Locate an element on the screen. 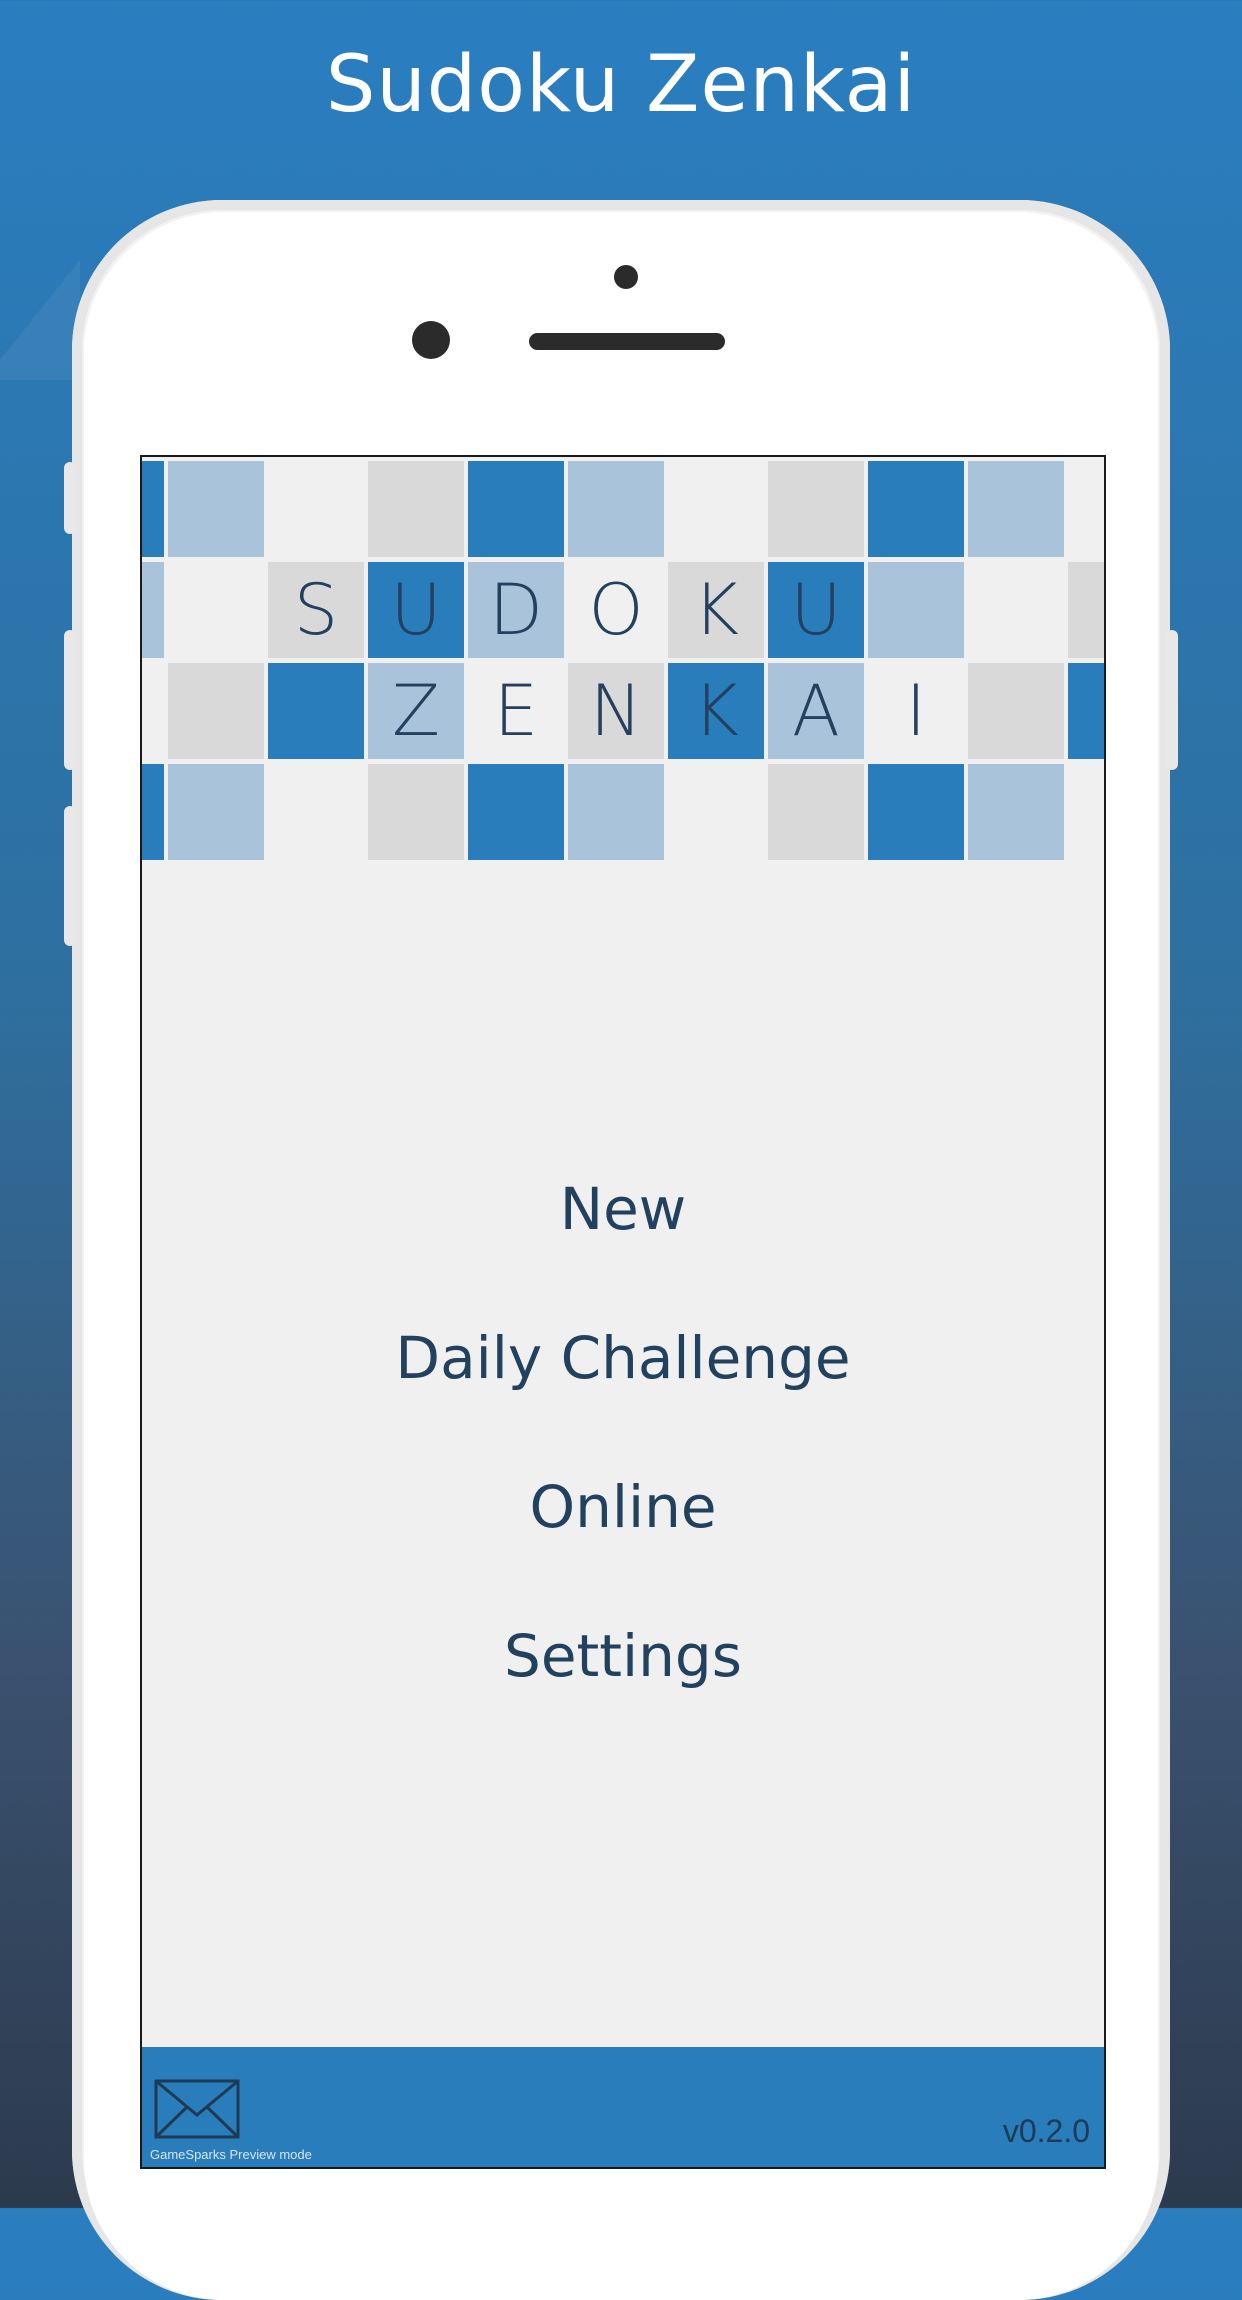 This screenshot has height=2300, width=1242. logo-letter-tile: A is located at coordinates (816, 711).